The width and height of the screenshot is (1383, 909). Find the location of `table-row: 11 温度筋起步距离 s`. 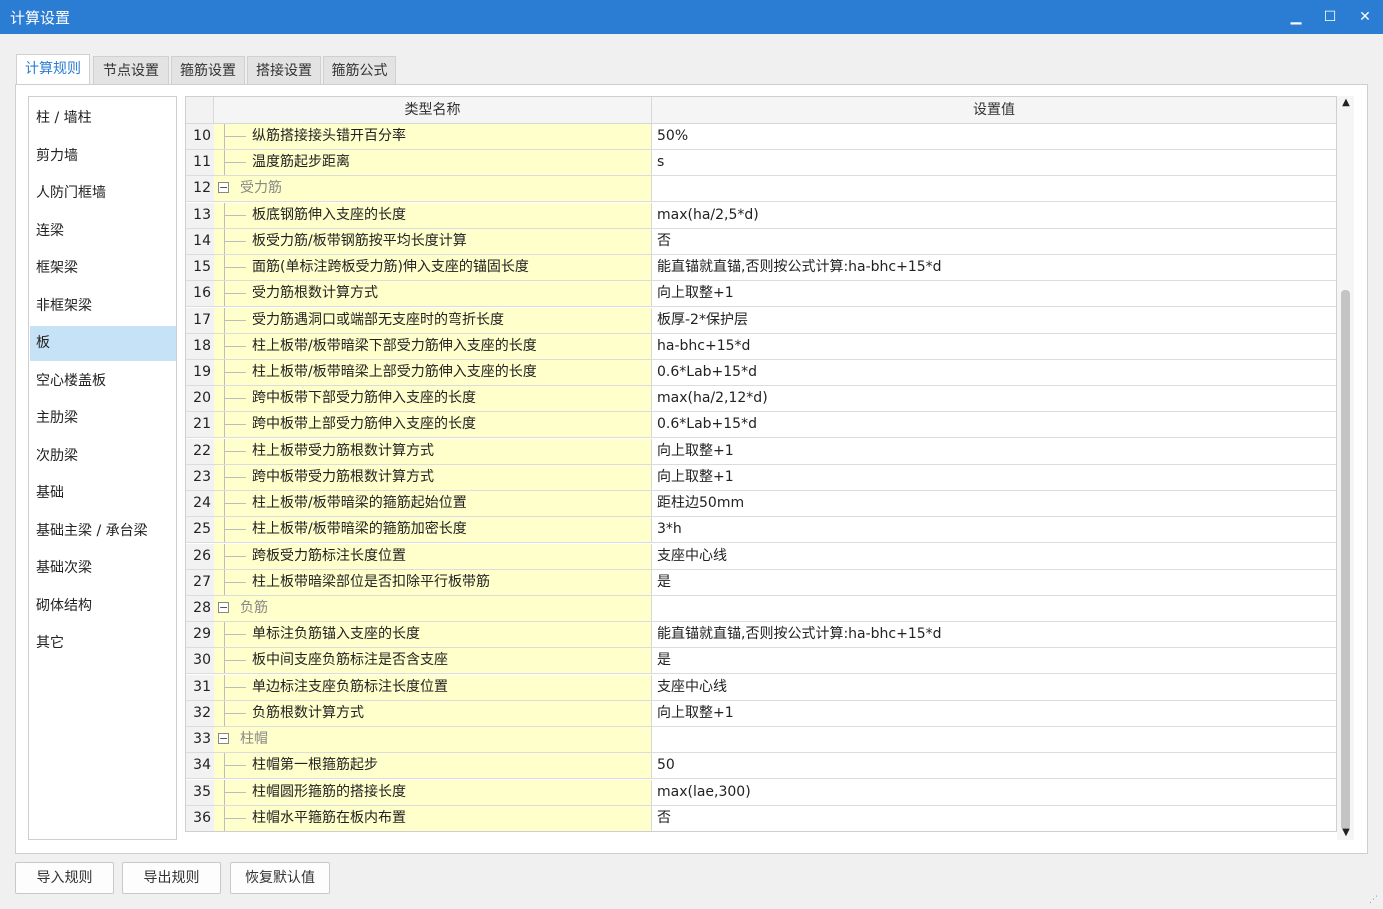

table-row: 11 温度筋起步距离 s is located at coordinates (761, 163).